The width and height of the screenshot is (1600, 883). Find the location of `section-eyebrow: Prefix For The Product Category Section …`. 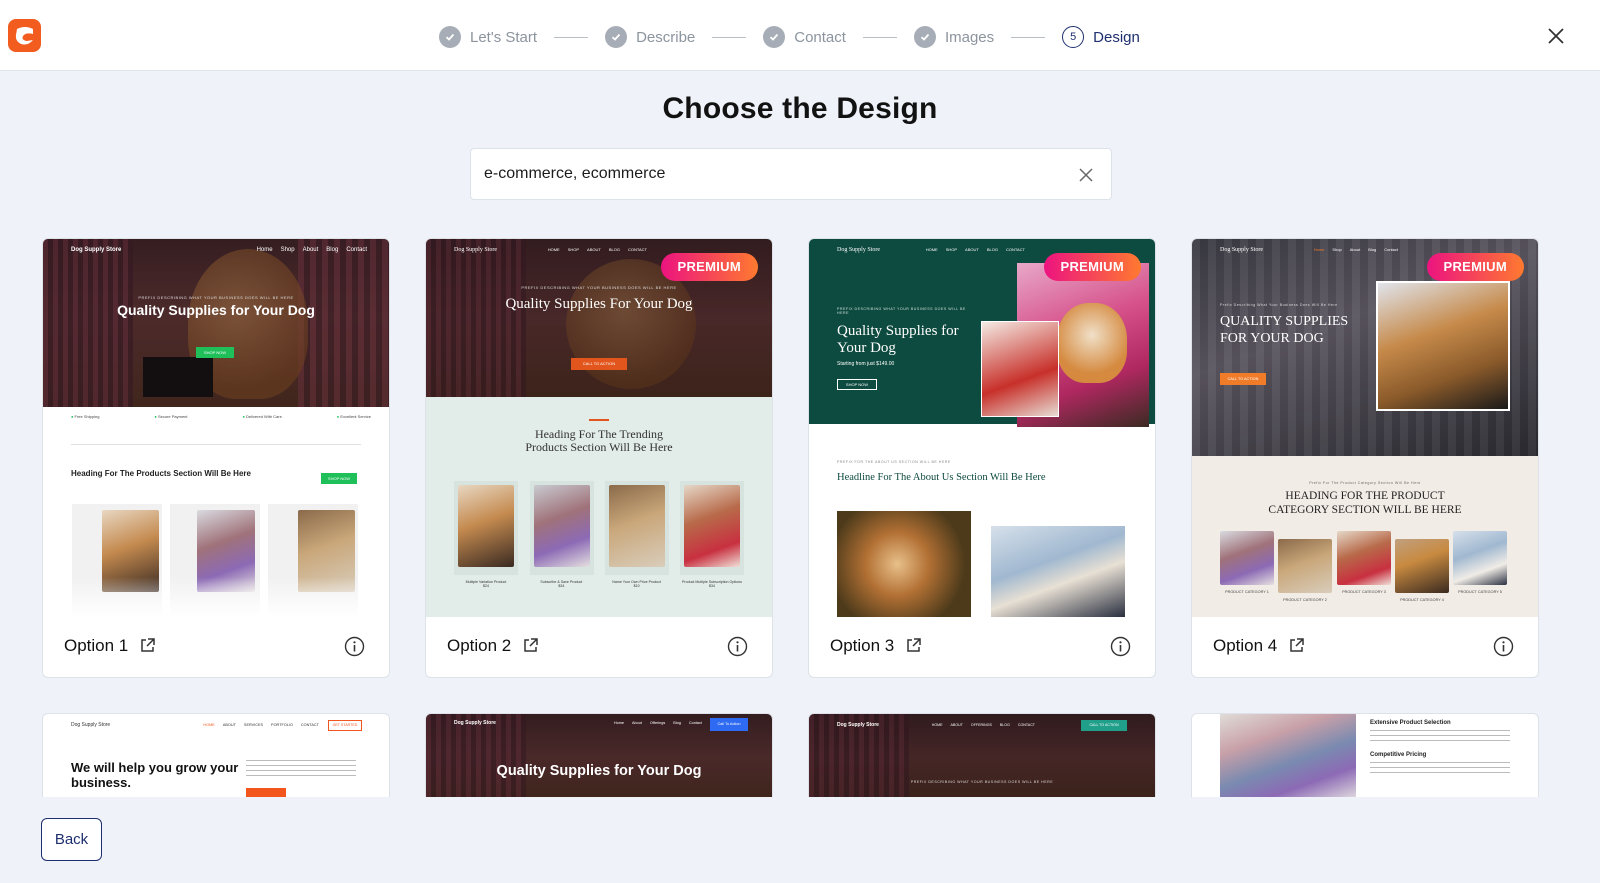

section-eyebrow: Prefix For The Product Category Section … is located at coordinates (1365, 483).